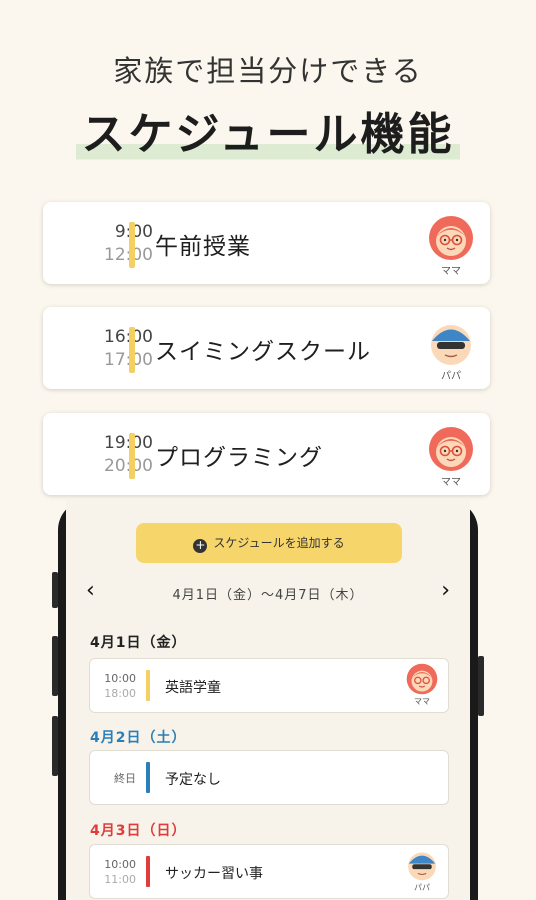  Describe the element at coordinates (103, 337) in the screenshot. I see `start-time: 16:00` at that location.